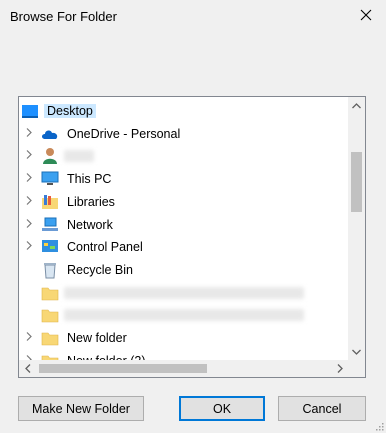 The image size is (386, 433). I want to click on tree-item: This PC, so click(183, 179).